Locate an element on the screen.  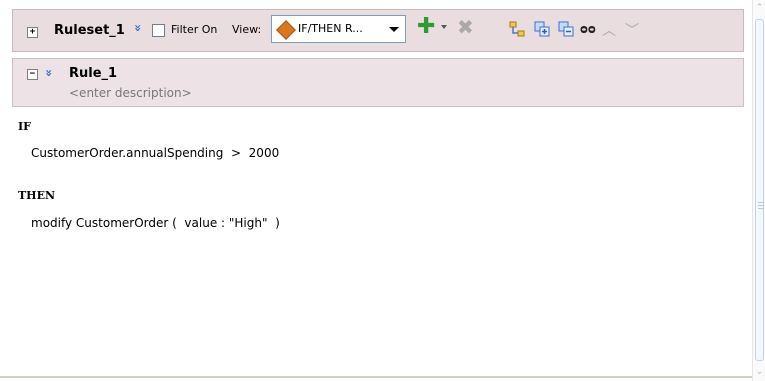
if-condition: CustomerOrder.annualSpending > 2000 is located at coordinates (155, 153).